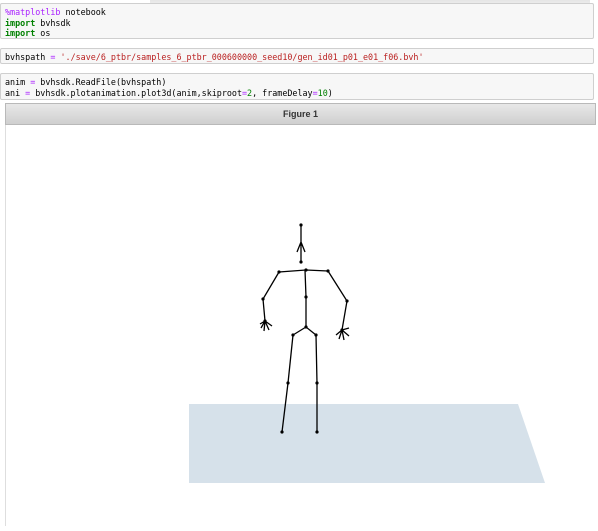 The width and height of the screenshot is (598, 531). I want to click on skeleton-shoulders, so click(303, 271).